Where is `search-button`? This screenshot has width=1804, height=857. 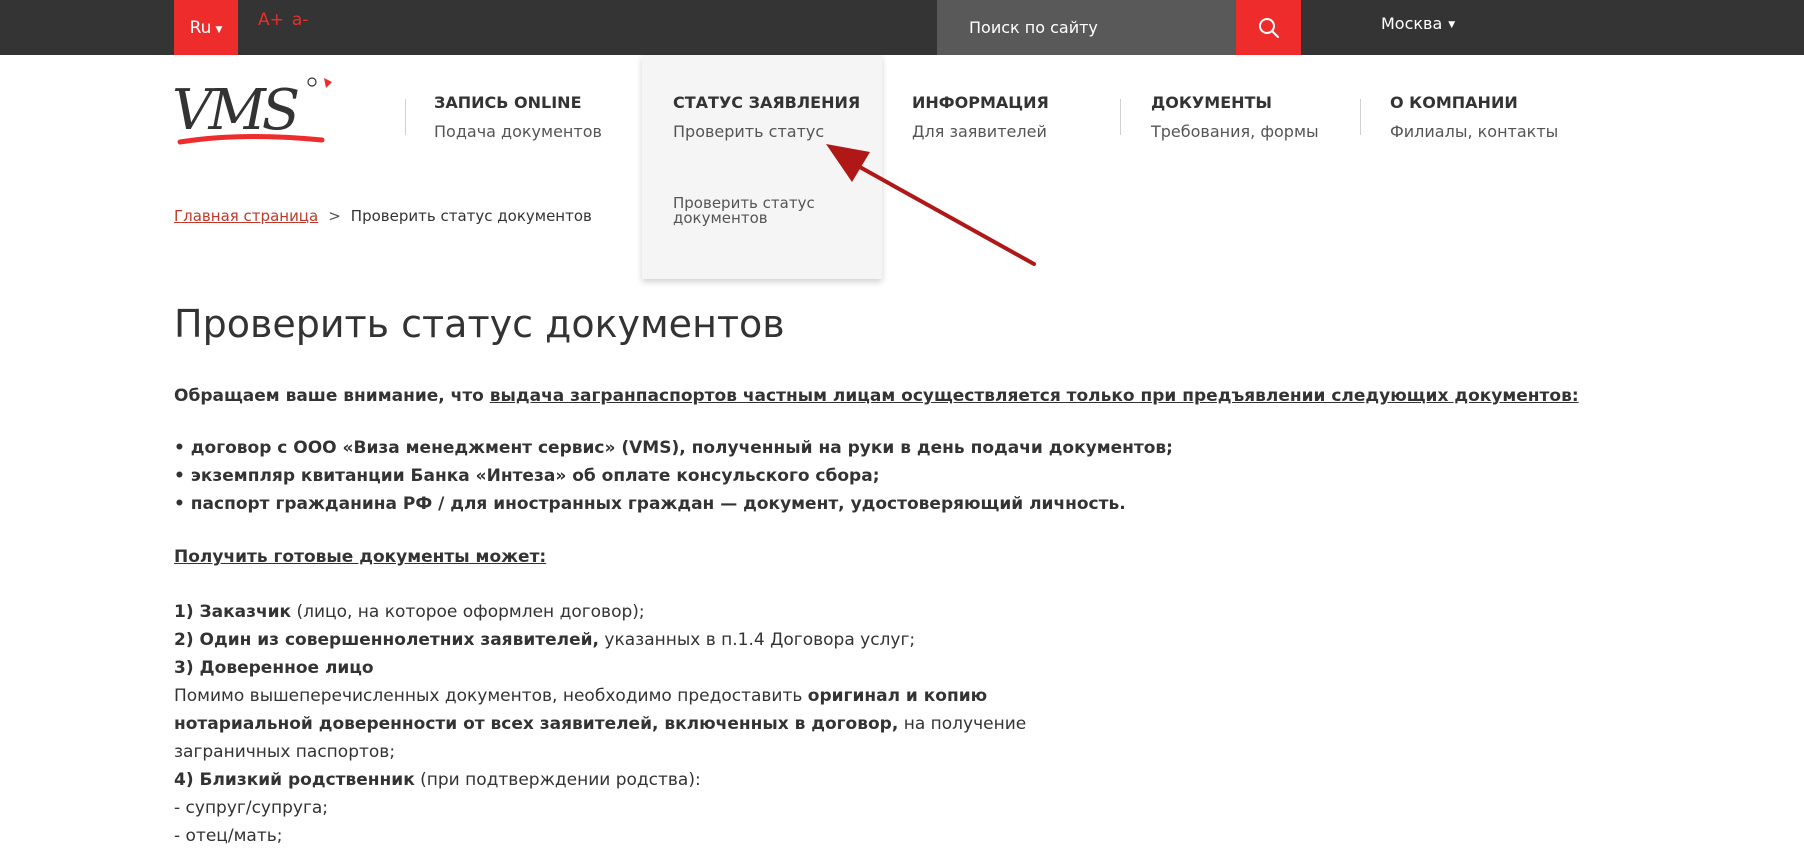 search-button is located at coordinates (1268, 27).